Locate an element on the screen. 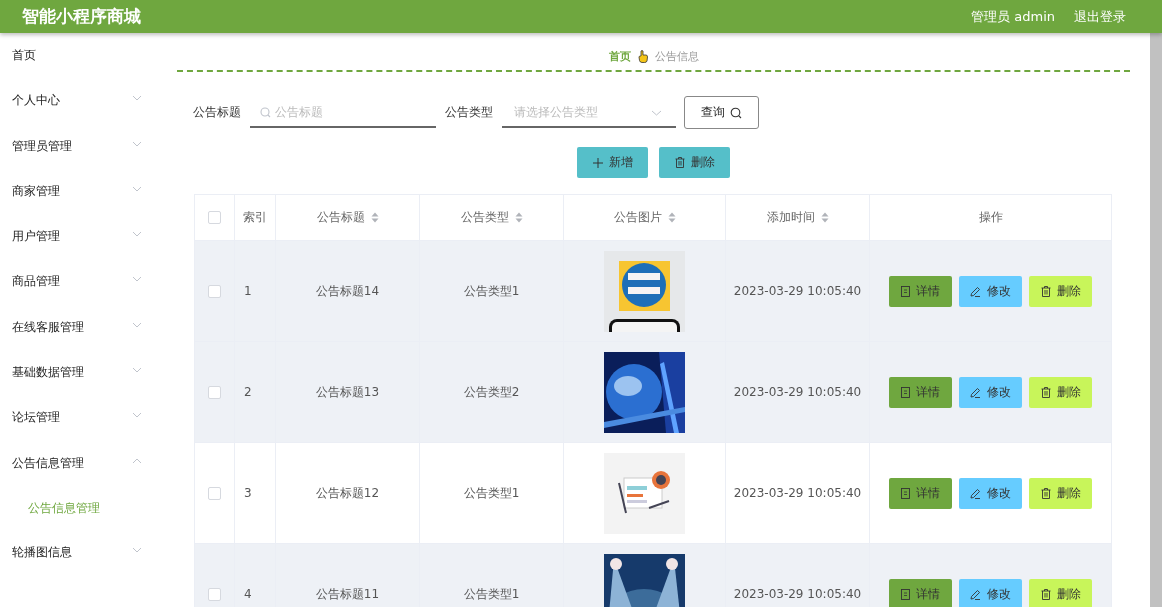 This screenshot has width=1162, height=607. select-field: 请选择公告类型 is located at coordinates (589, 112).